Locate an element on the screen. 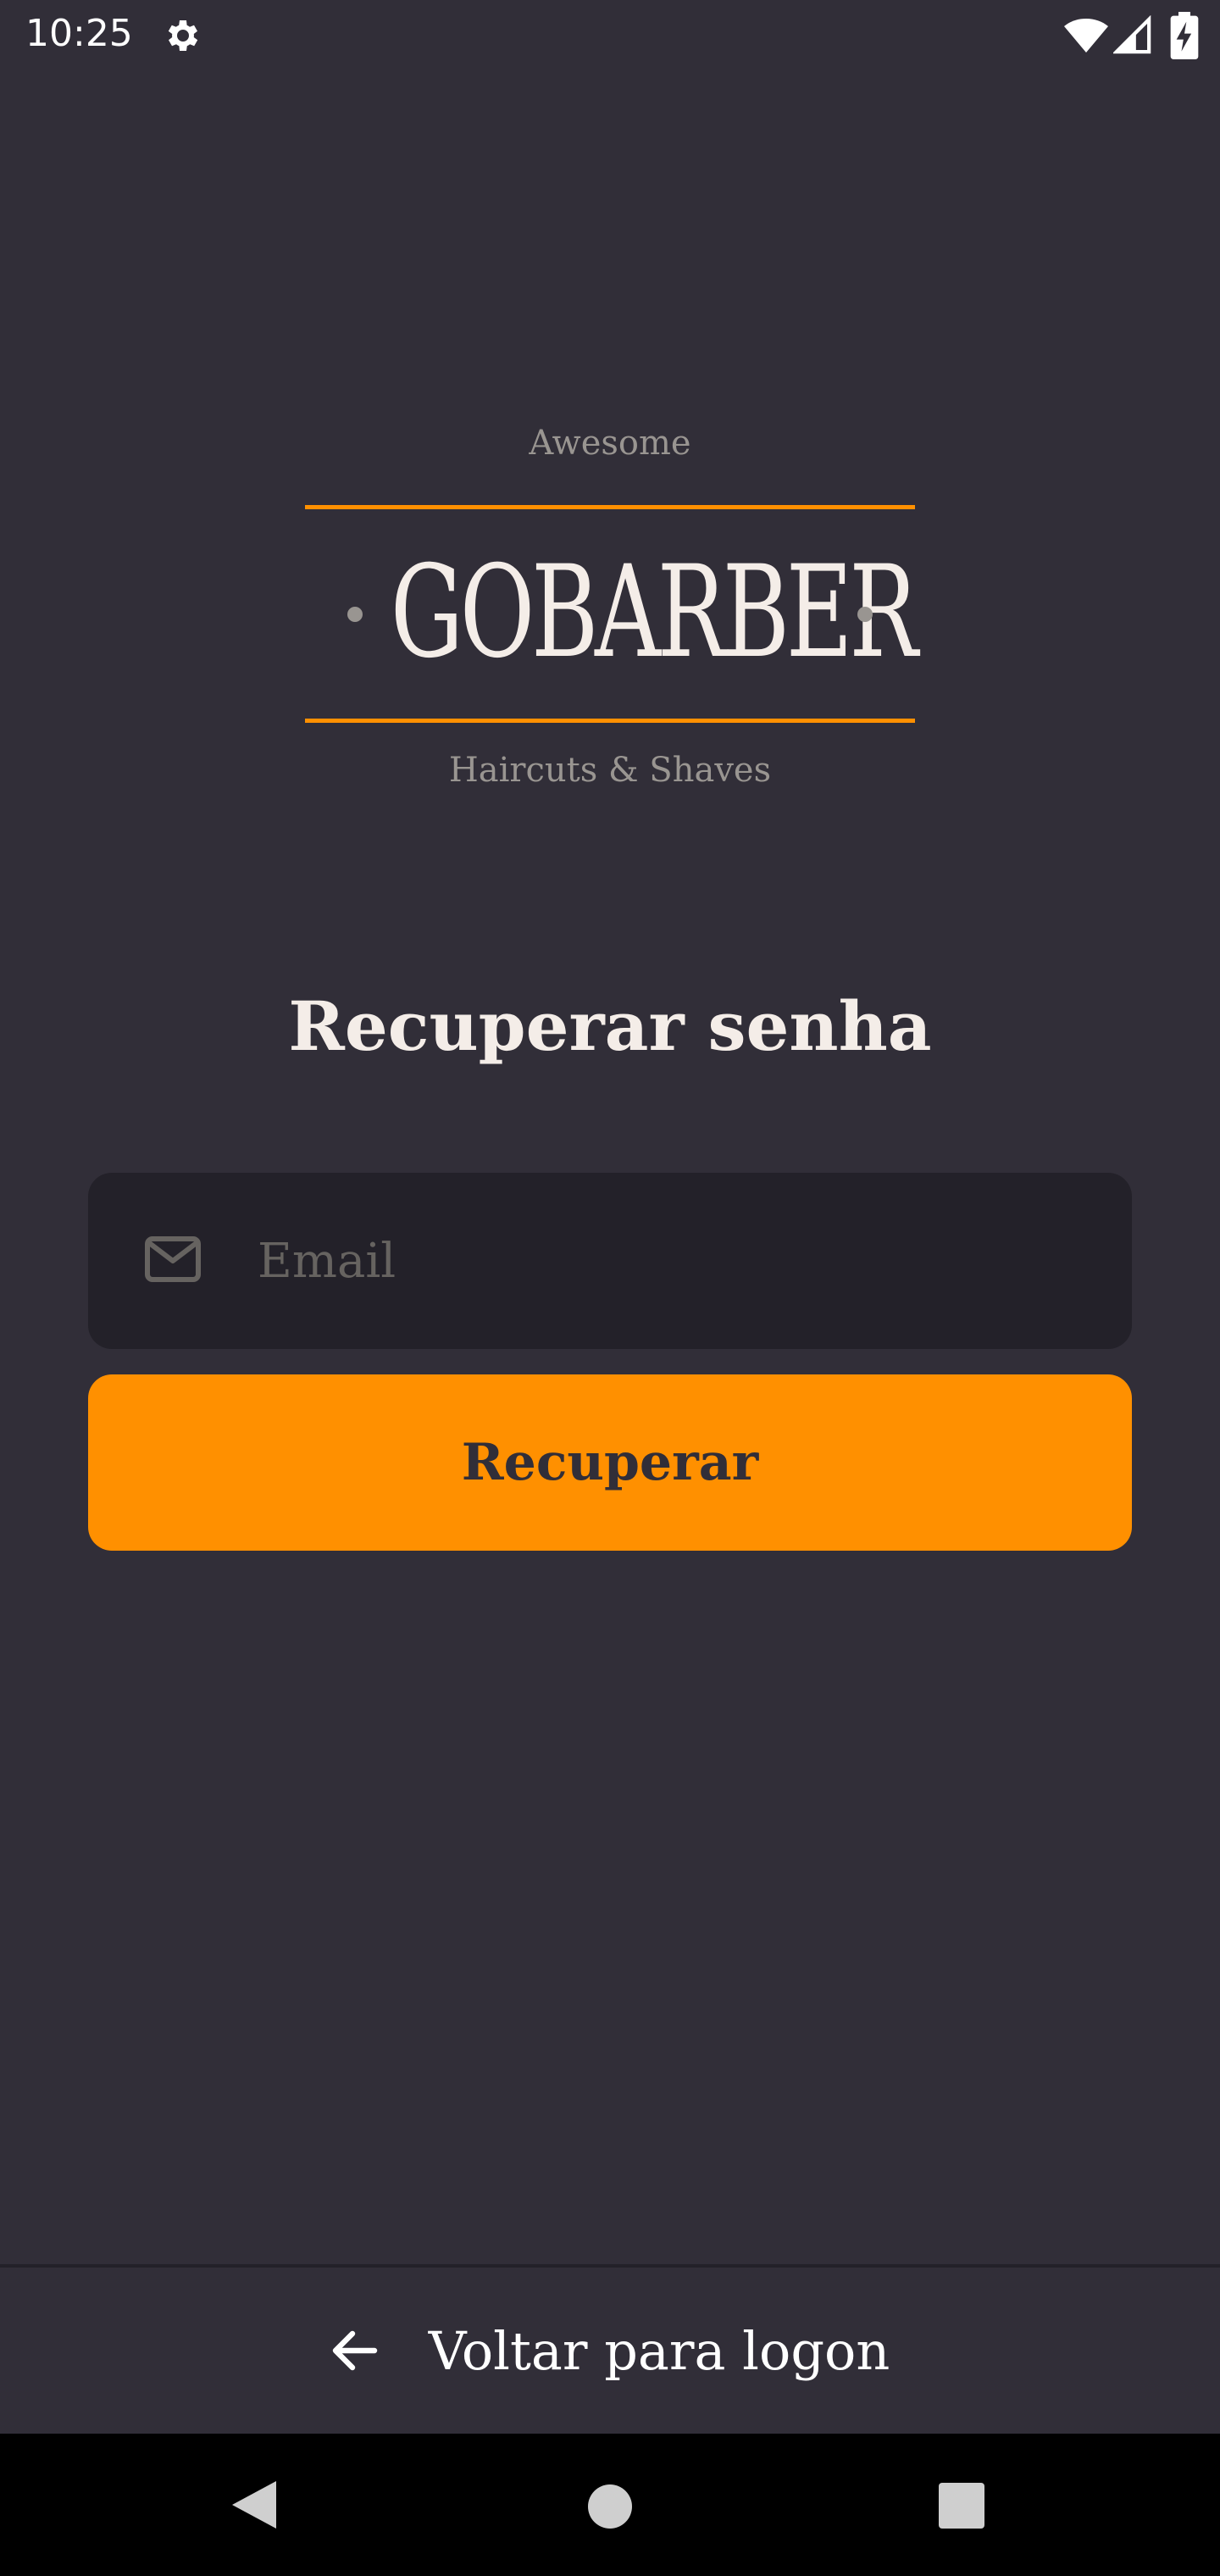 This screenshot has height=2576, width=1220. logo-tagline: Haircuts & Shaves is located at coordinates (610, 770).